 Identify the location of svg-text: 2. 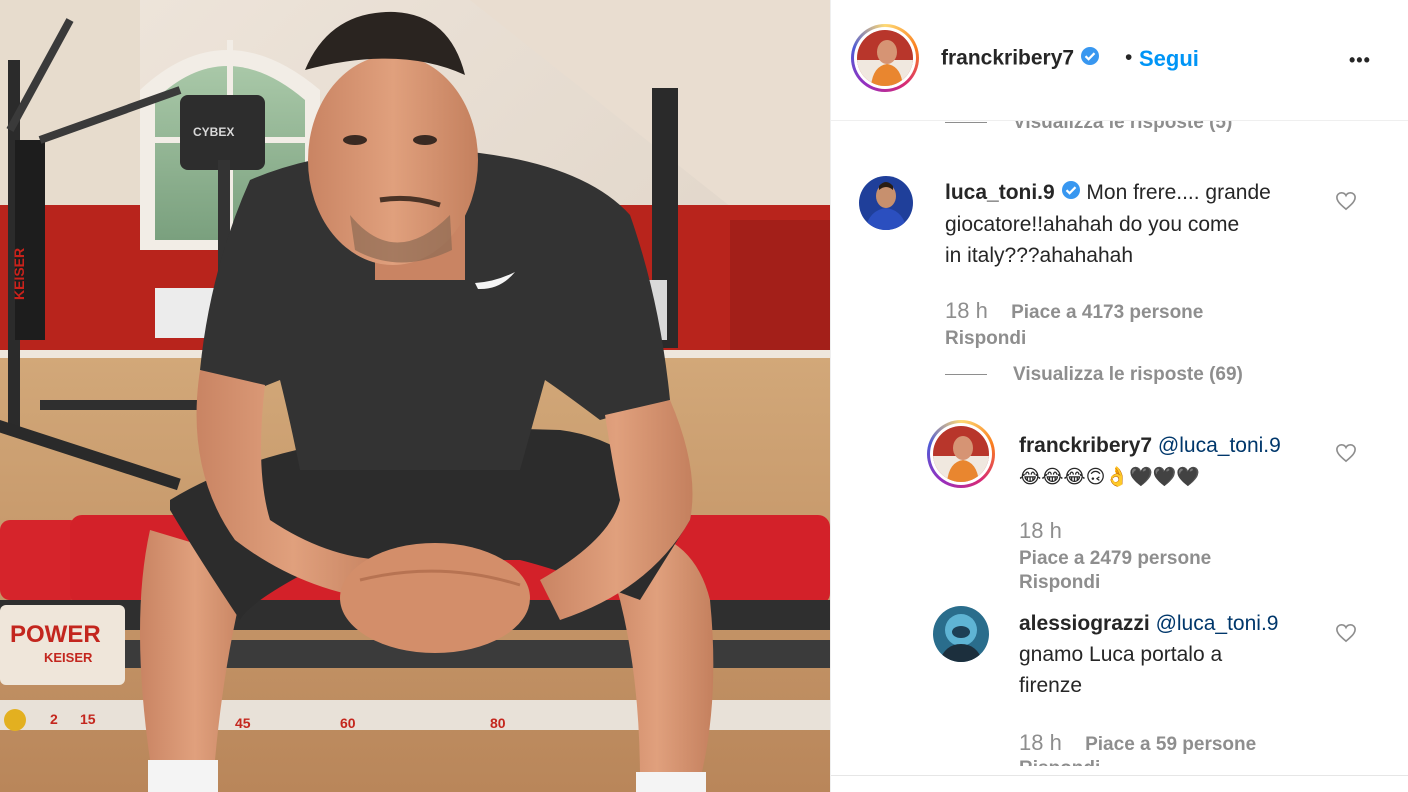
(54, 719).